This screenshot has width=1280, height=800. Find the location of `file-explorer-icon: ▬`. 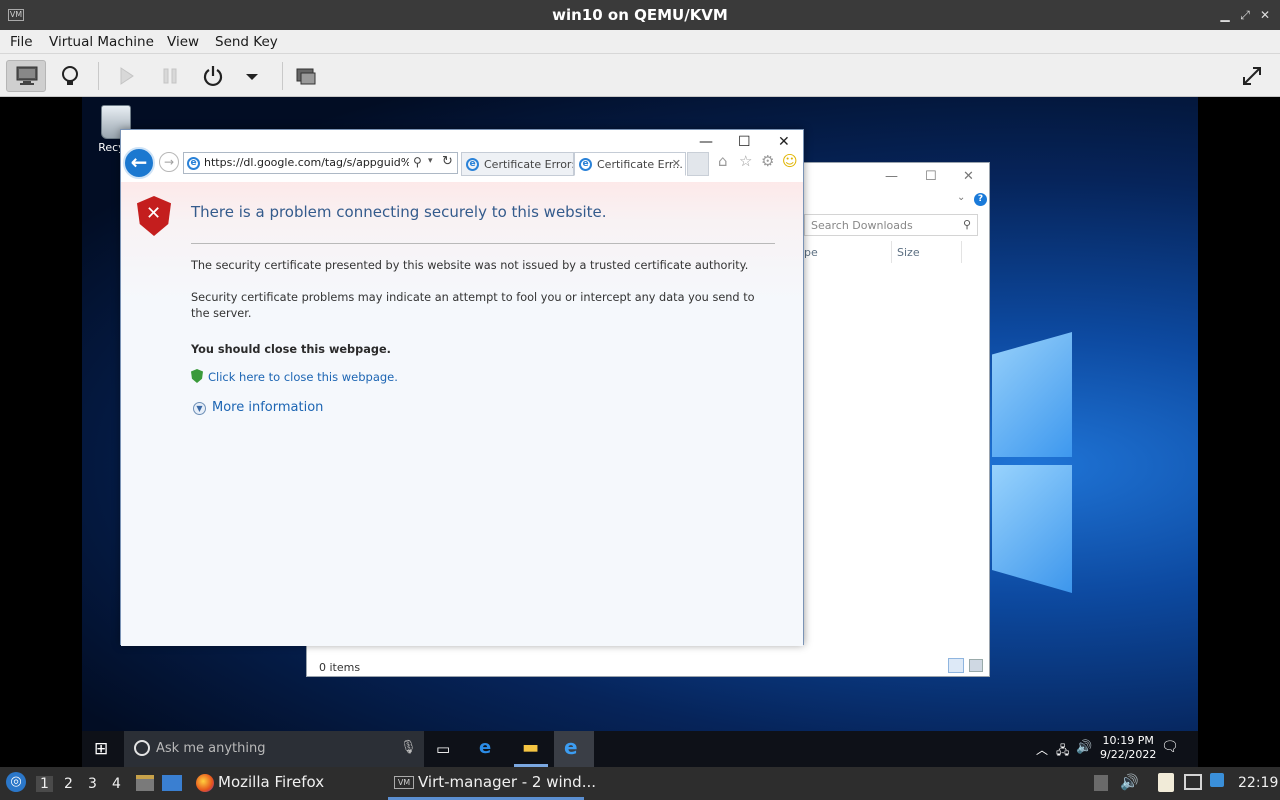

file-explorer-icon: ▬ is located at coordinates (530, 747).